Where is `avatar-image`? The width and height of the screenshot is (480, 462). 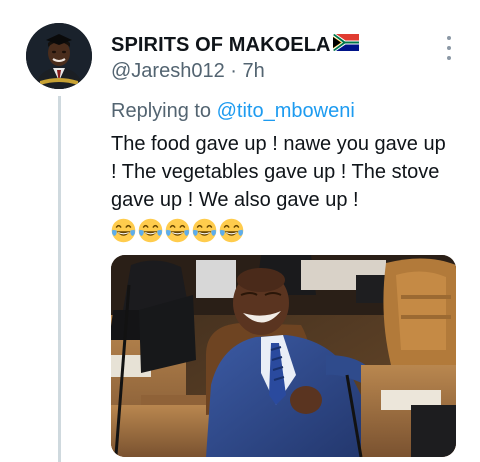 avatar-image is located at coordinates (59, 56).